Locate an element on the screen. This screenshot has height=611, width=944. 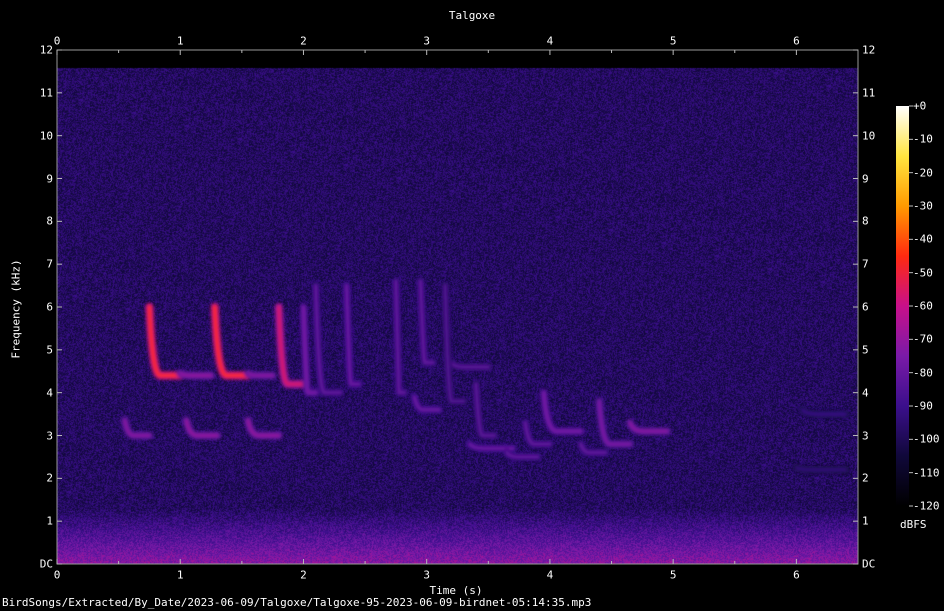
colorbar-tick-label: -70 is located at coordinates (923, 339).